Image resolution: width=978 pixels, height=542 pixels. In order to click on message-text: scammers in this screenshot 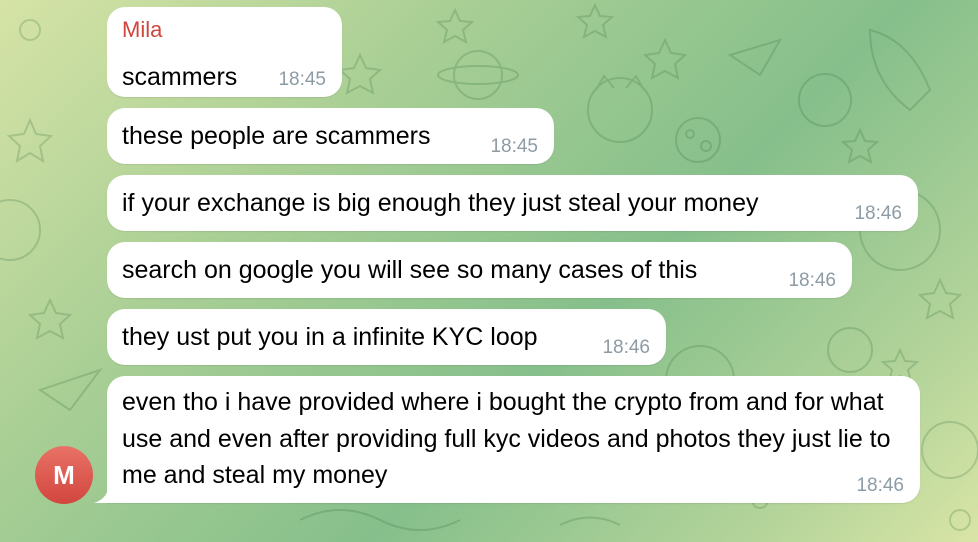, I will do `click(180, 77)`.